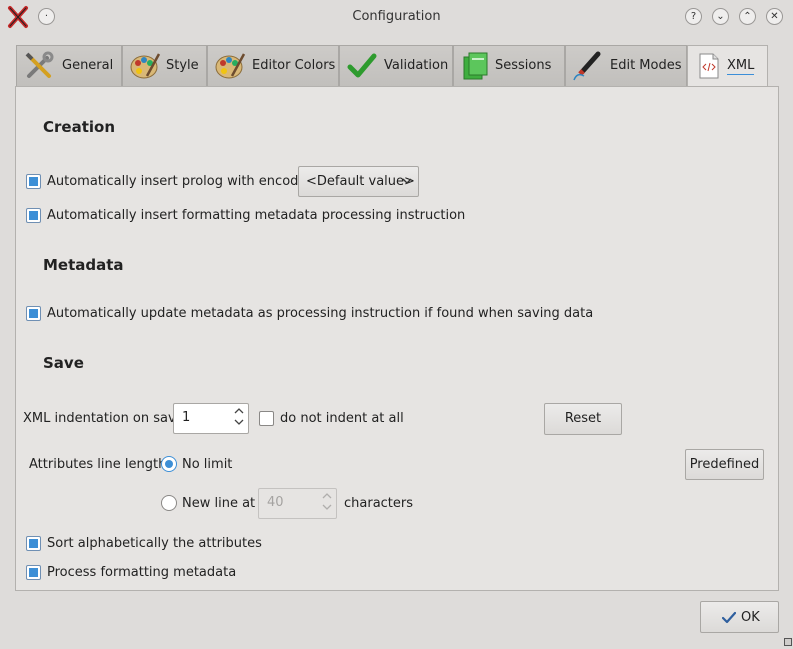 This screenshot has width=793, height=649. What do you see at coordinates (693, 16) in the screenshot?
I see `help-button: ?` at bounding box center [693, 16].